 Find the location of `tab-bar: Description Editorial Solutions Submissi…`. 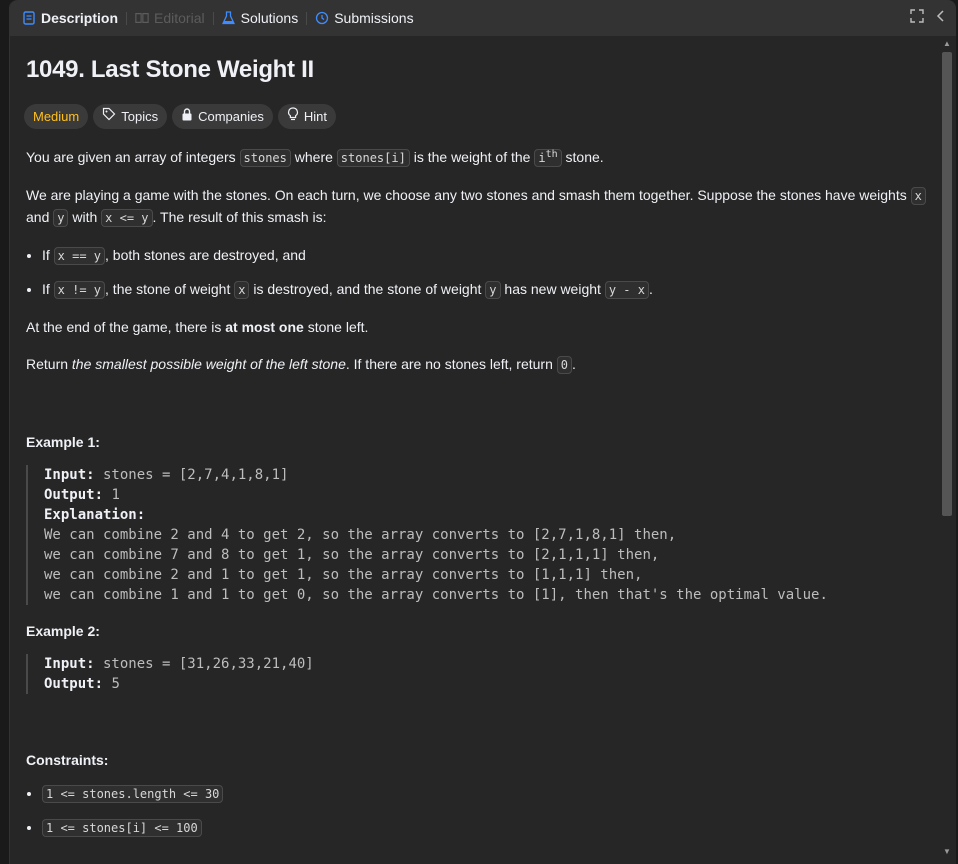

tab-bar: Description Editorial Solutions Submissi… is located at coordinates (483, 18).